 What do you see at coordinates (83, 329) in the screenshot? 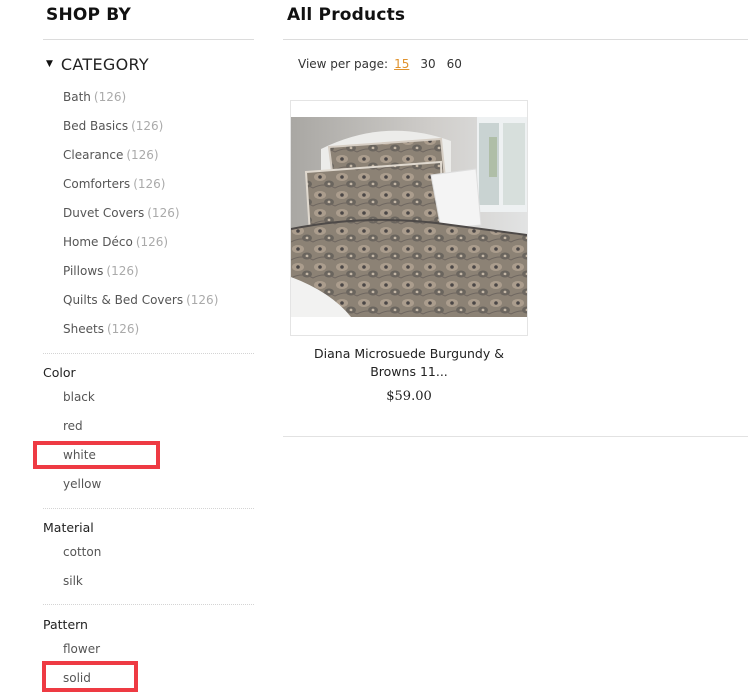
I see `category-label: Sheets` at bounding box center [83, 329].